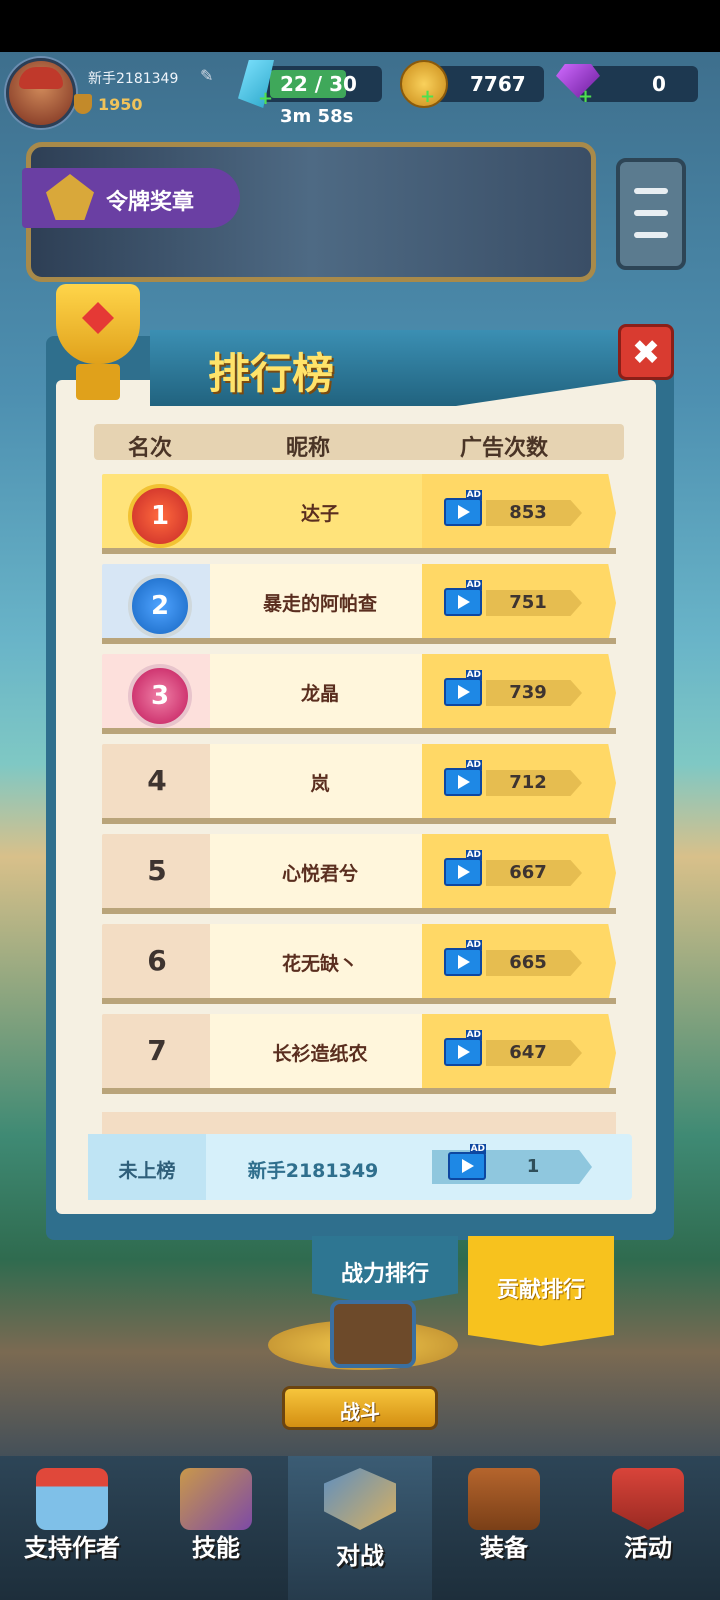 This screenshot has width=720, height=1600. Describe the element at coordinates (528, 872) in the screenshot. I see `ad-count: 667` at that location.